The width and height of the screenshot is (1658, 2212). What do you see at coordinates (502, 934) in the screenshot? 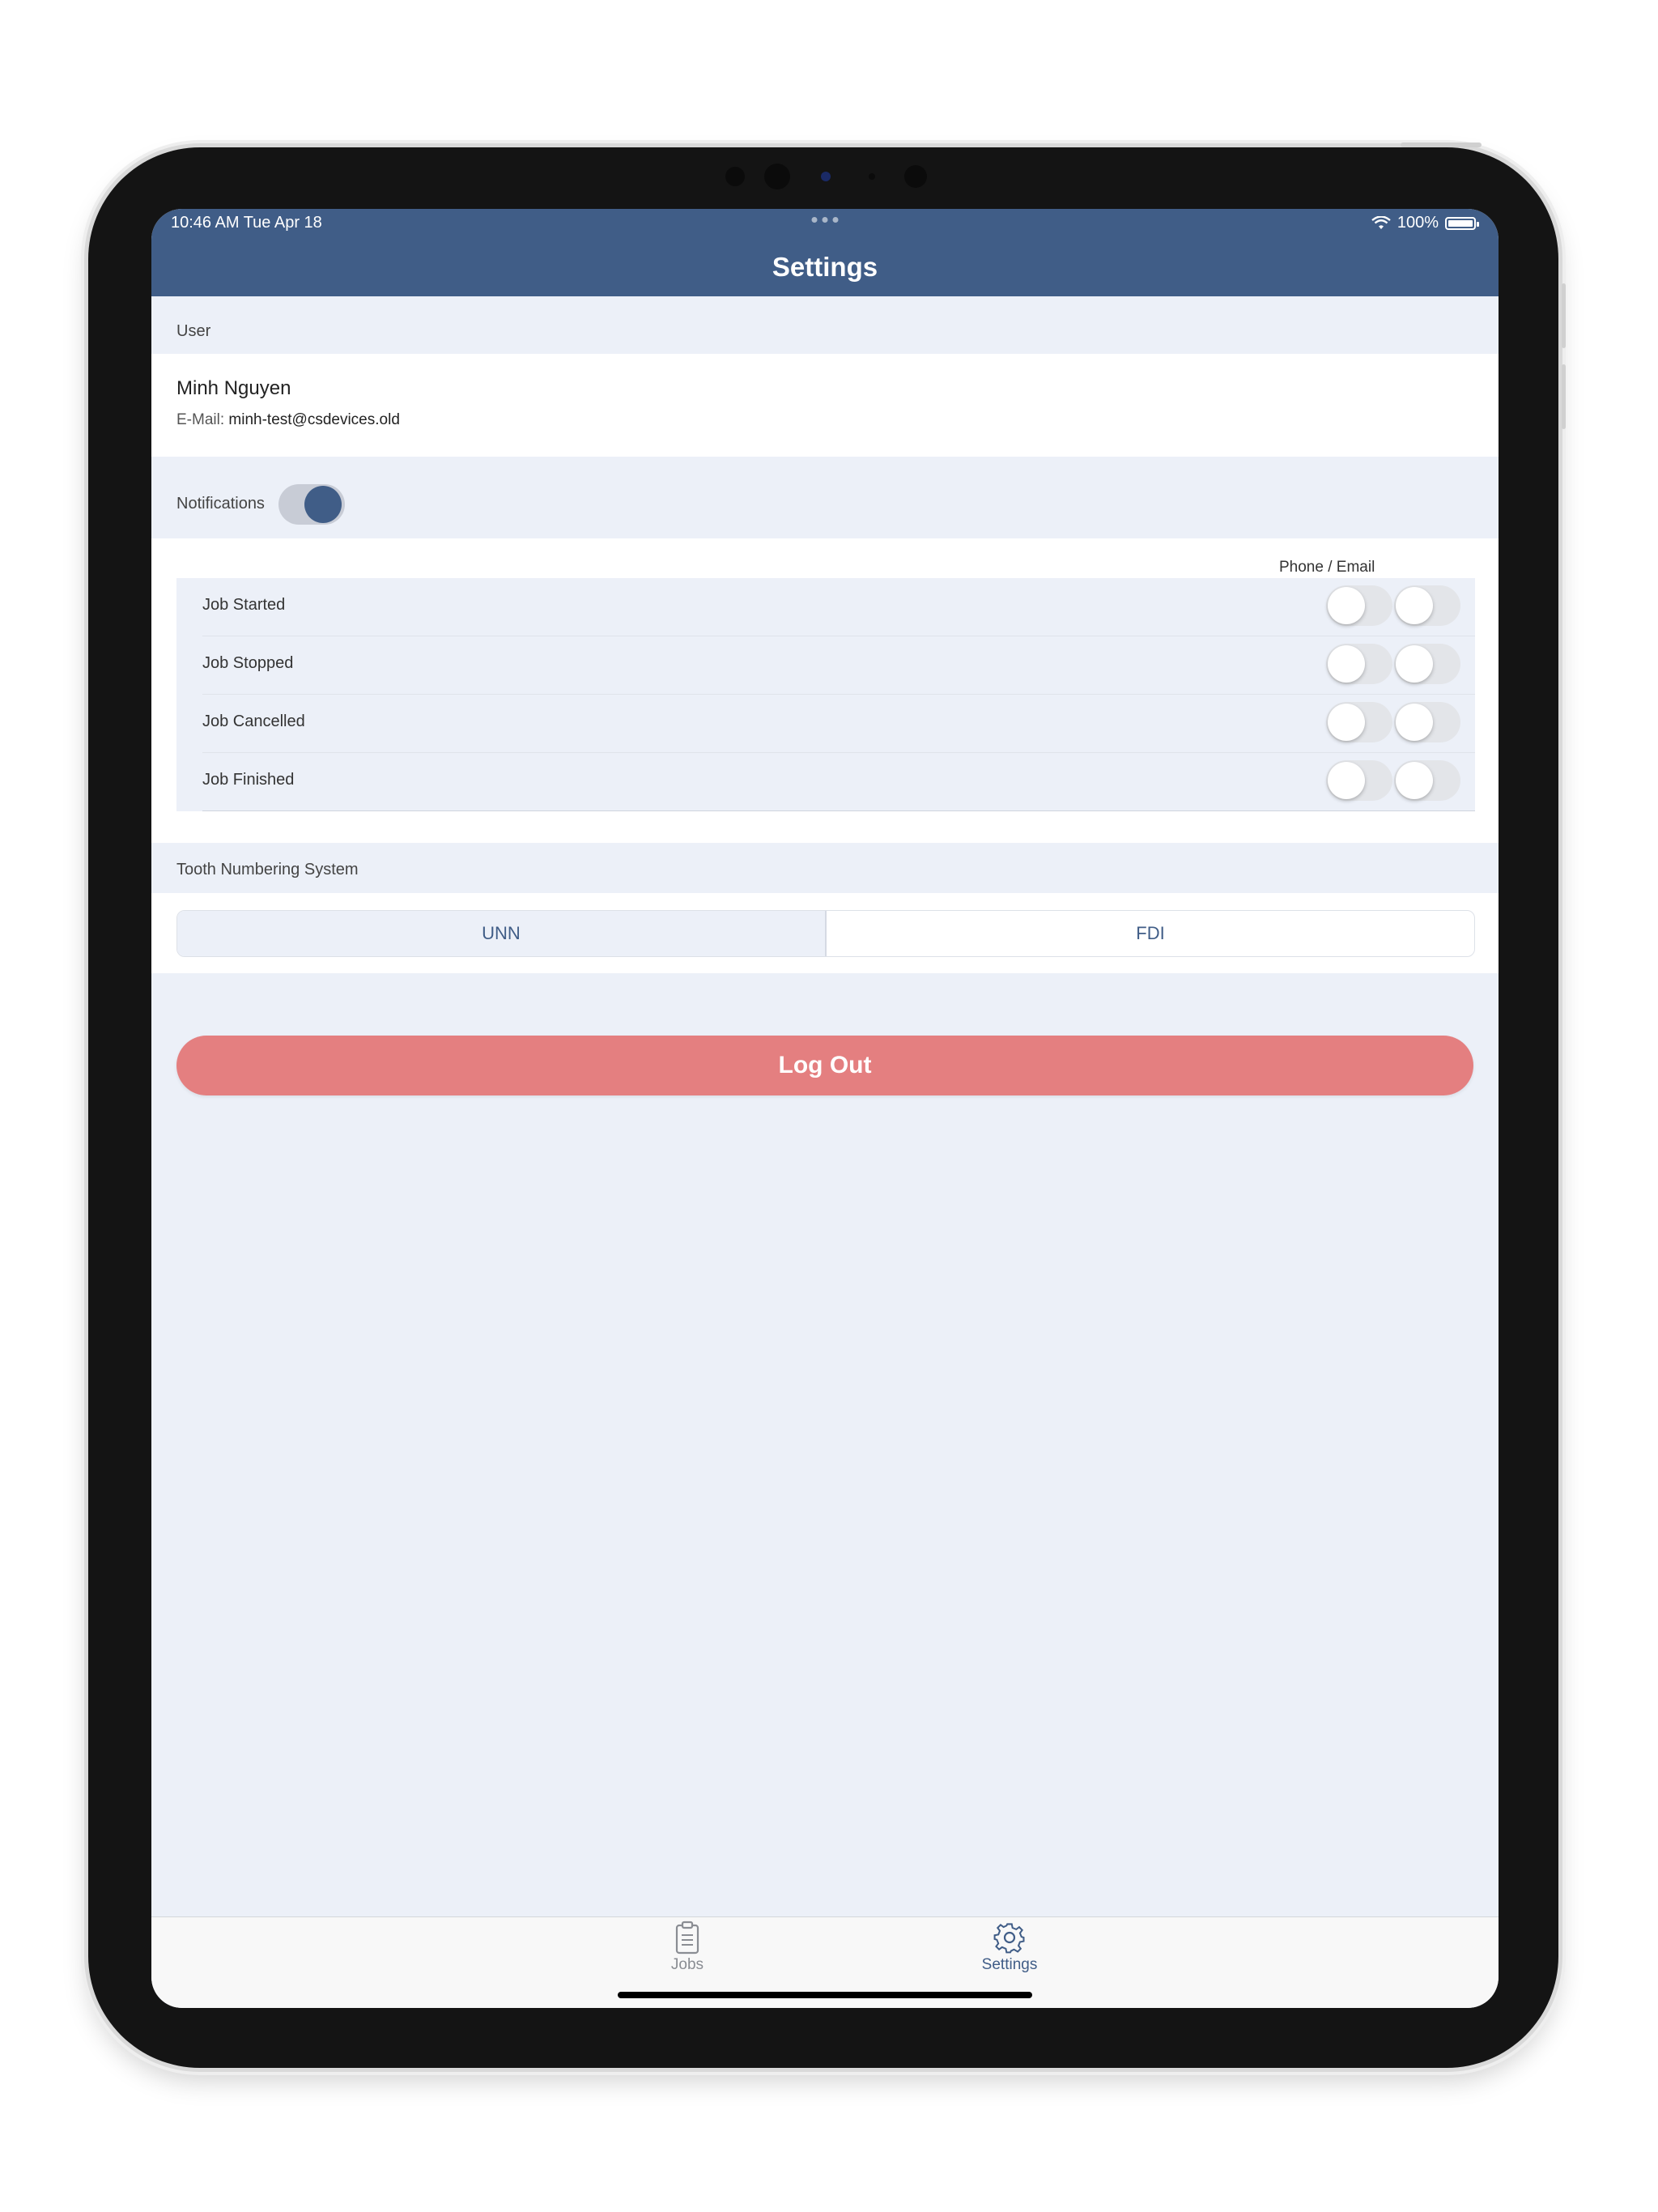
I see `segment-unn: UNN` at bounding box center [502, 934].